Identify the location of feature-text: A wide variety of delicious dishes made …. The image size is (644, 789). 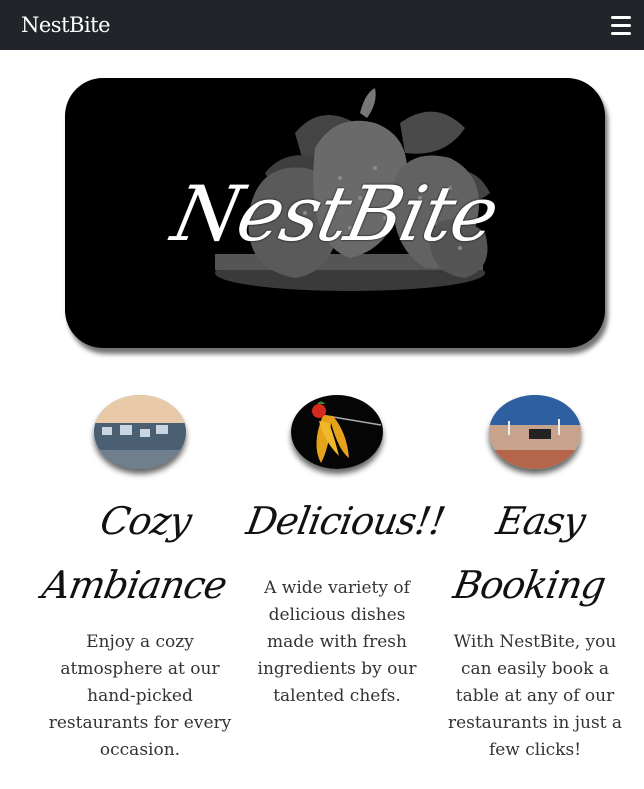
(337, 642).